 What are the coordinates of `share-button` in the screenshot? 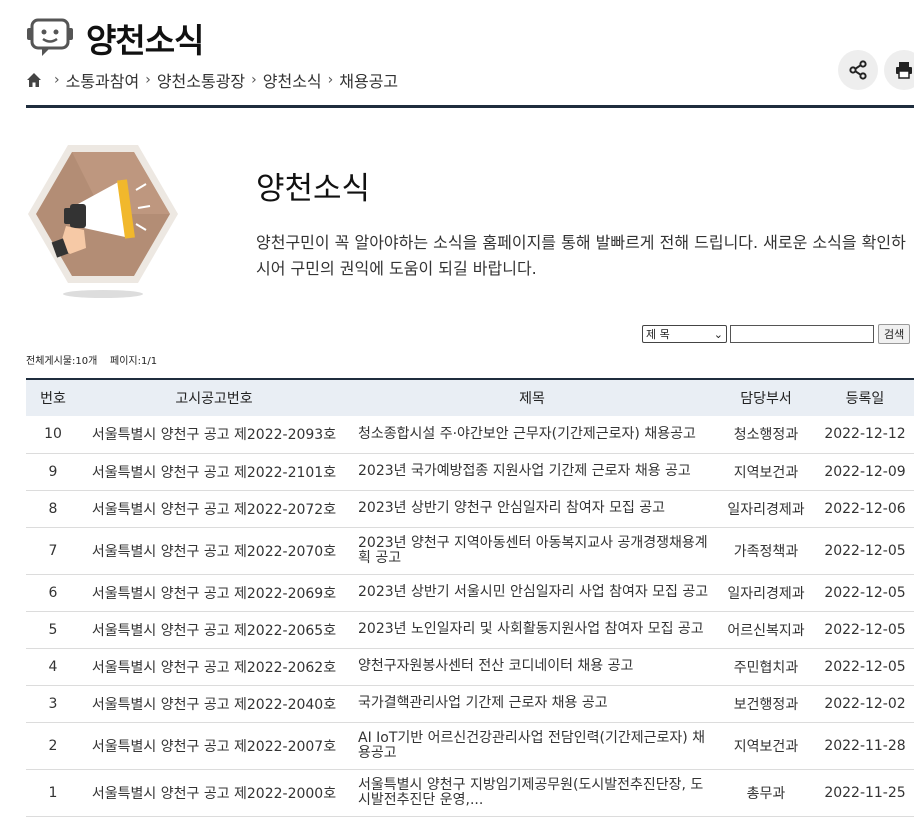 It's located at (858, 70).